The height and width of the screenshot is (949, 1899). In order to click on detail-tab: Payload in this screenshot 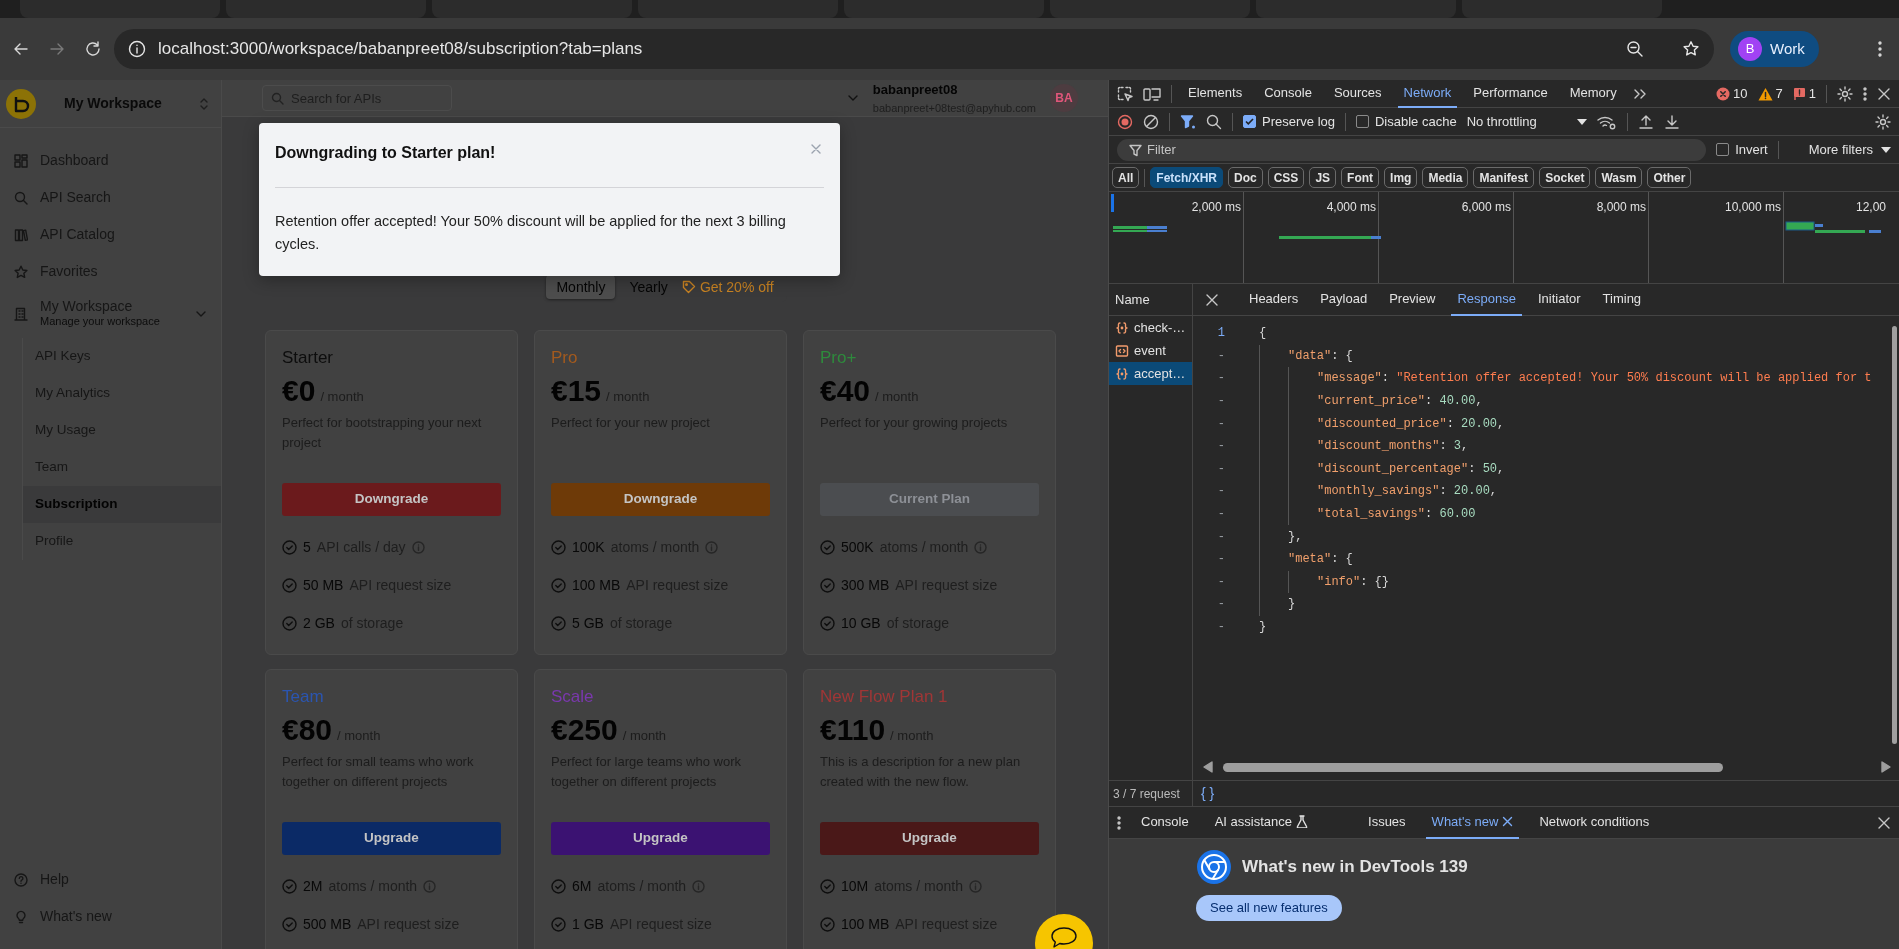, I will do `click(1344, 300)`.